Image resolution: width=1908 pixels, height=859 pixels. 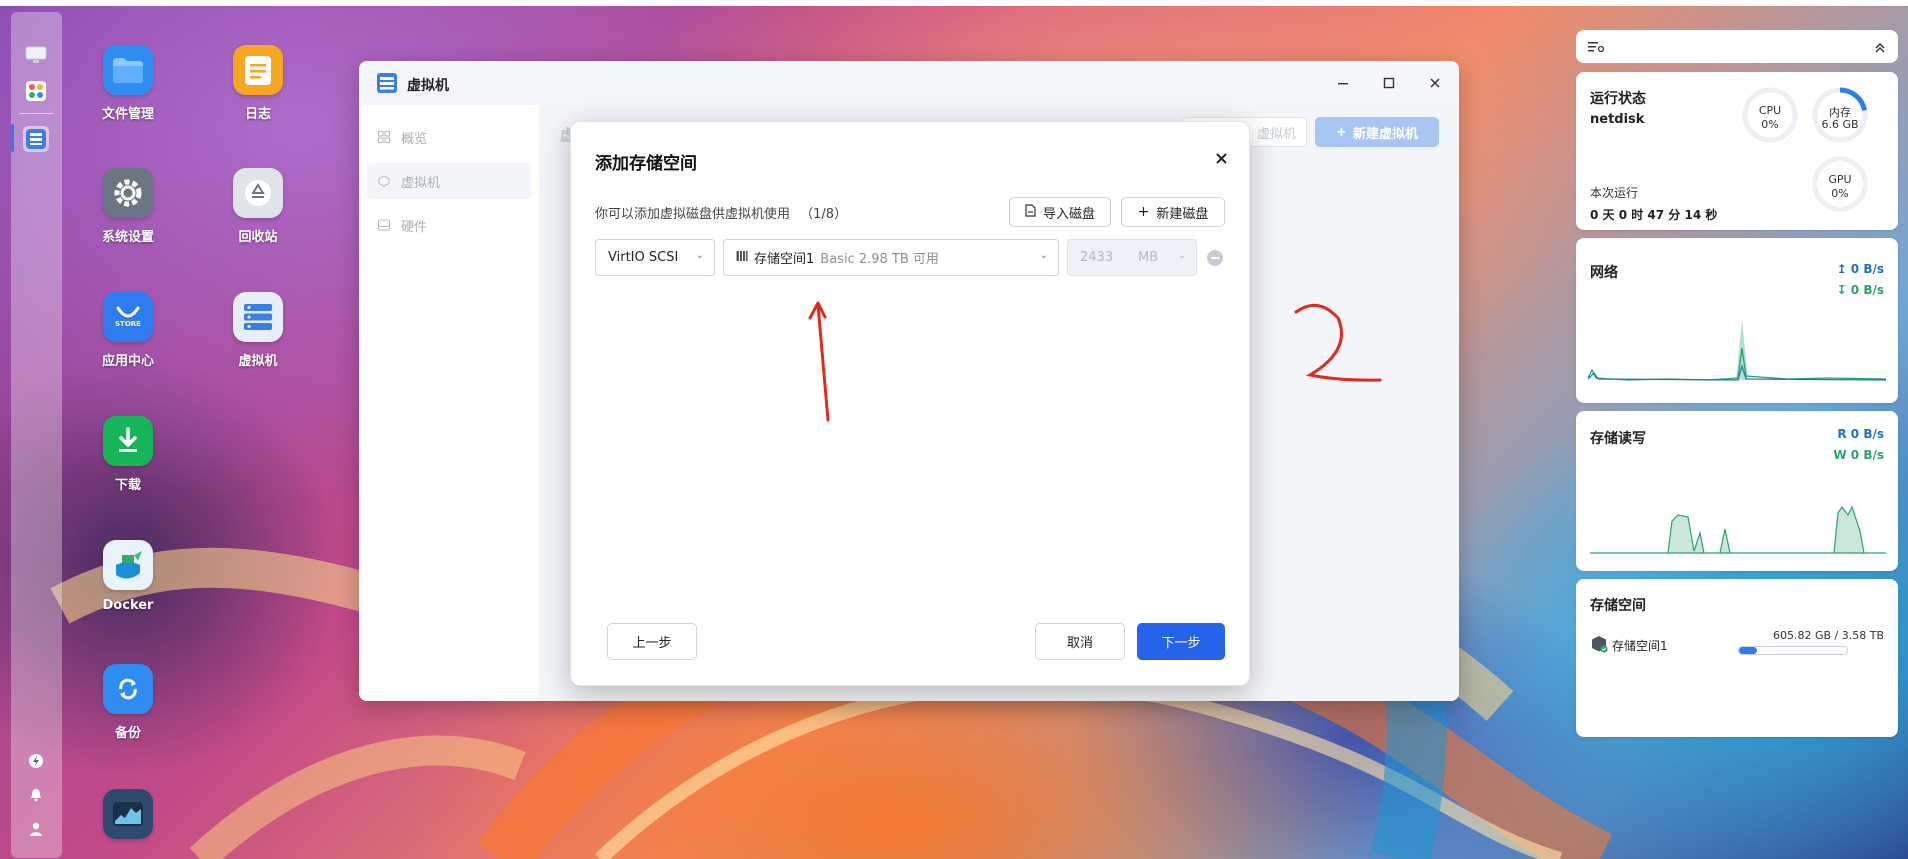 I want to click on memory-gauge: 内存 6.6 GB, so click(x=1840, y=115).